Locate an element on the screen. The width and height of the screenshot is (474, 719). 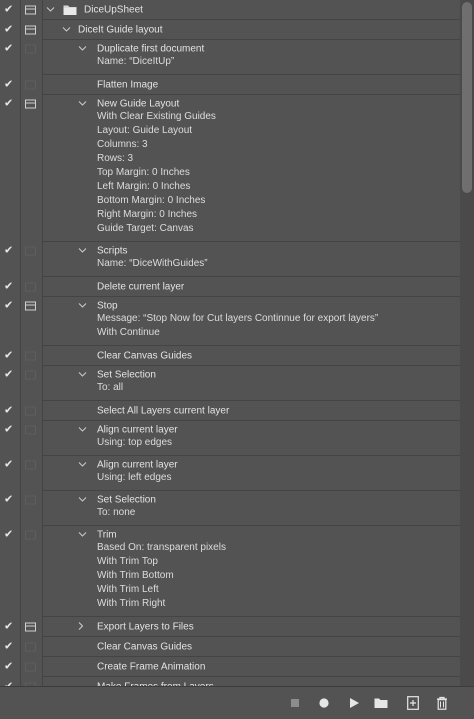
action-row: ✔ Align current layer Using: top edges is located at coordinates (230, 438).